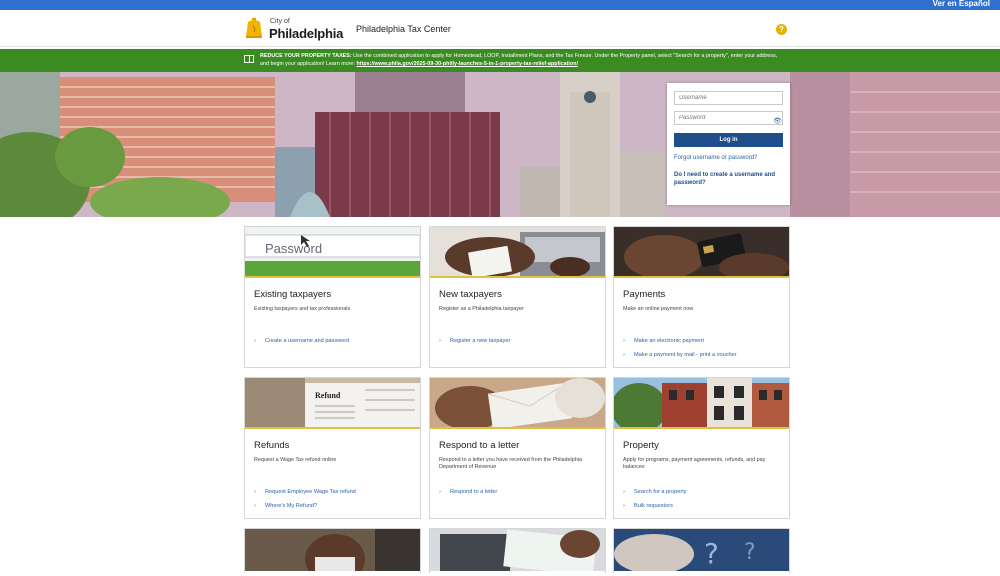  What do you see at coordinates (500, 5) in the screenshot?
I see `language-bar: Ver en Español` at bounding box center [500, 5].